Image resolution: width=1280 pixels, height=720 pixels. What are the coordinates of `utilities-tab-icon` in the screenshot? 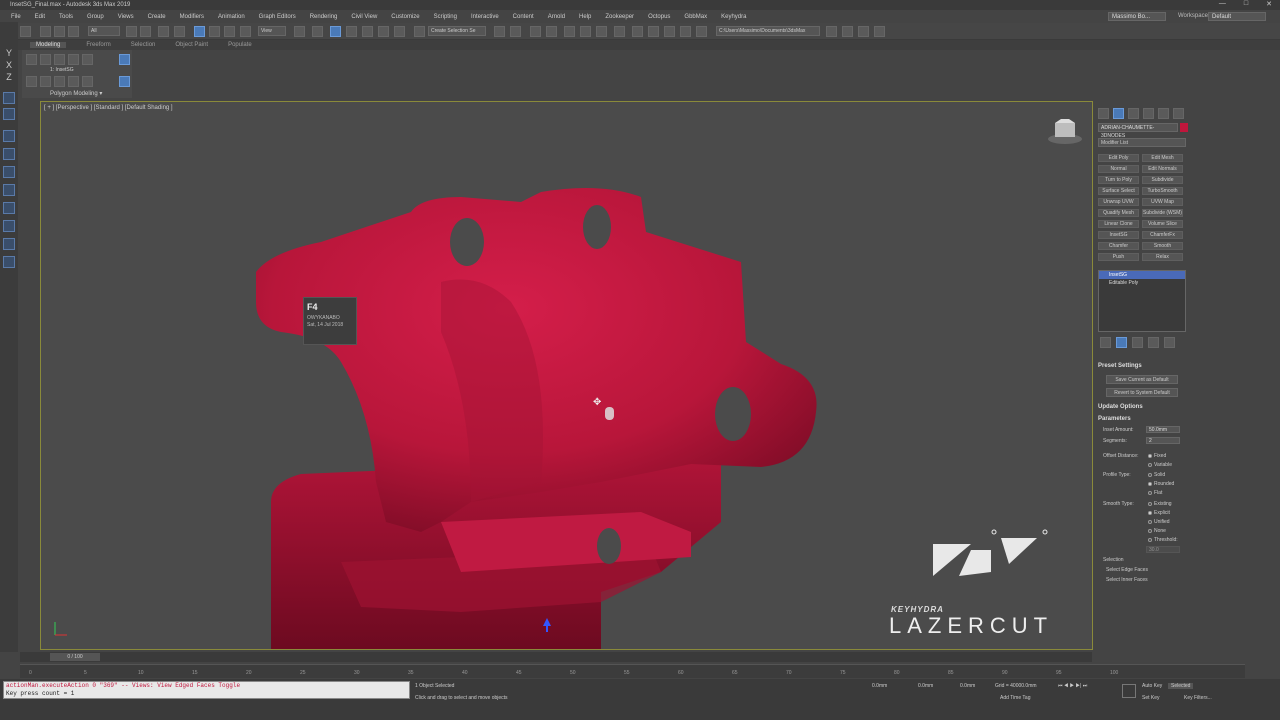 It's located at (1178, 113).